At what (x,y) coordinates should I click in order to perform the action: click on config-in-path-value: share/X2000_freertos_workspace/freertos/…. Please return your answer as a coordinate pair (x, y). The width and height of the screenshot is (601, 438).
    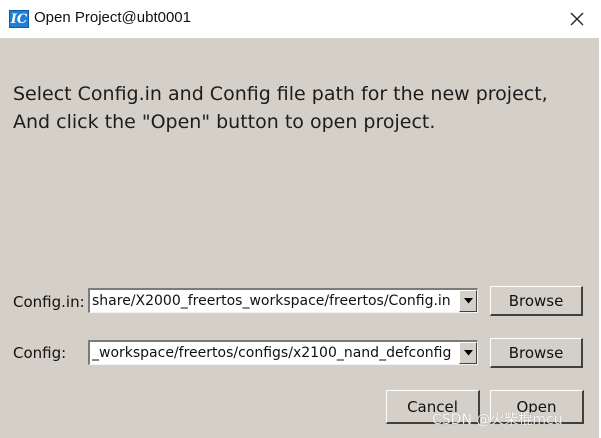
    Looking at the image, I should click on (275, 301).